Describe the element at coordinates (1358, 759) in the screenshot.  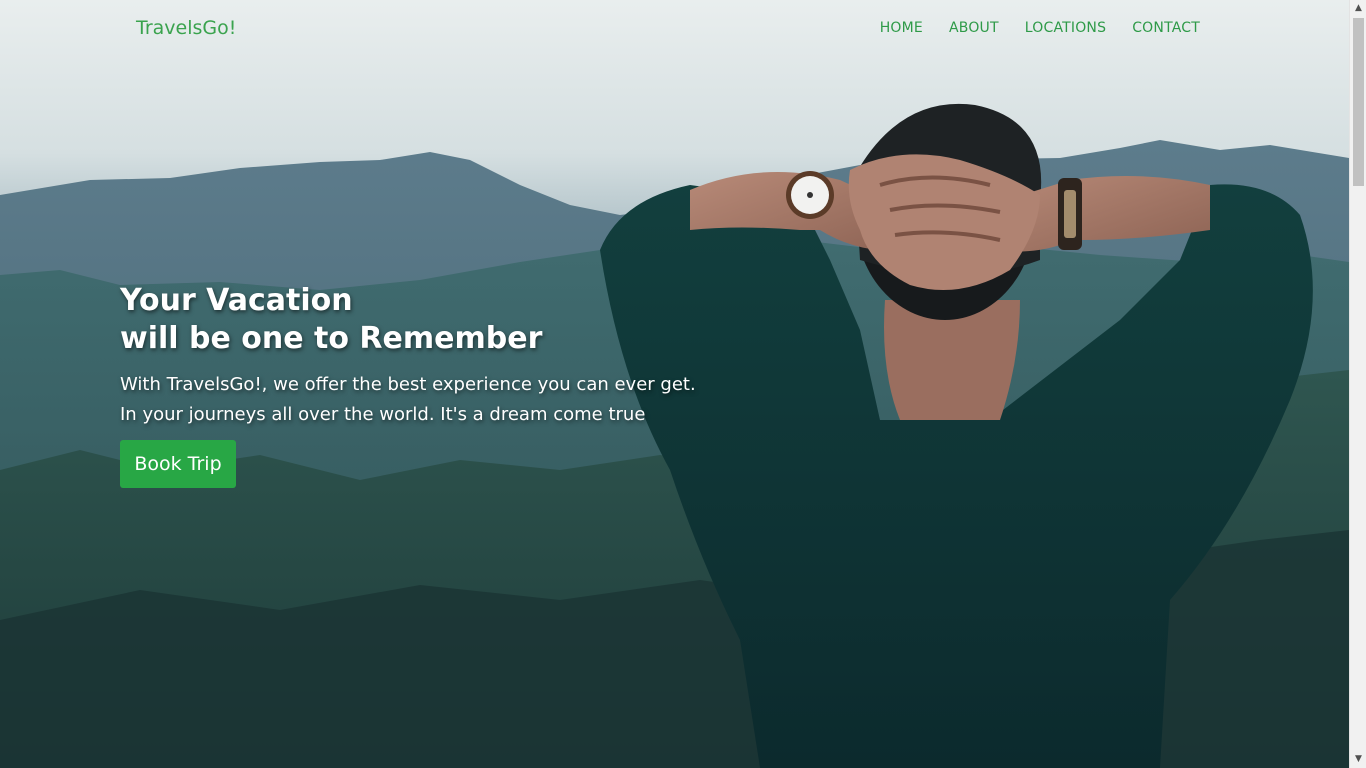
I see `triangle-down-icon: ▼` at that location.